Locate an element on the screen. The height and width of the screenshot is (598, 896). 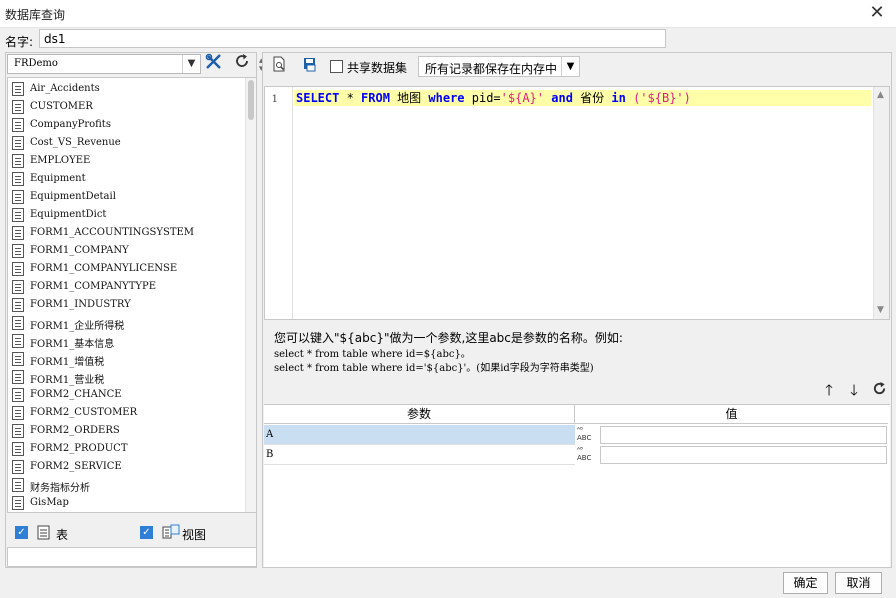
line-gutter: 1 is located at coordinates (279, 203).